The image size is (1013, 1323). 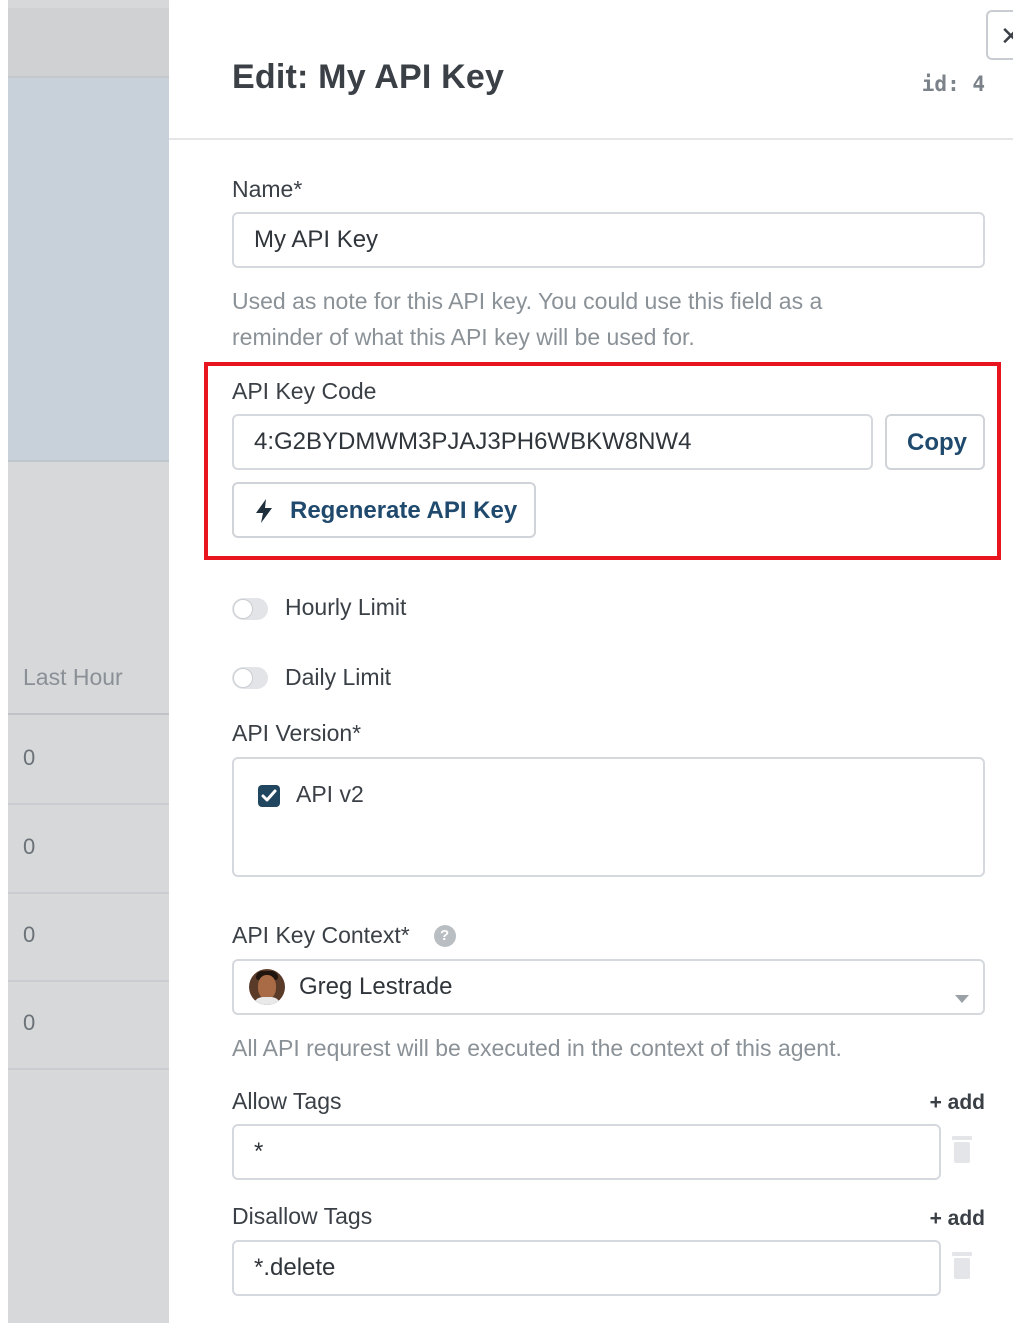 What do you see at coordinates (88, 270) in the screenshot?
I see `background-panel` at bounding box center [88, 270].